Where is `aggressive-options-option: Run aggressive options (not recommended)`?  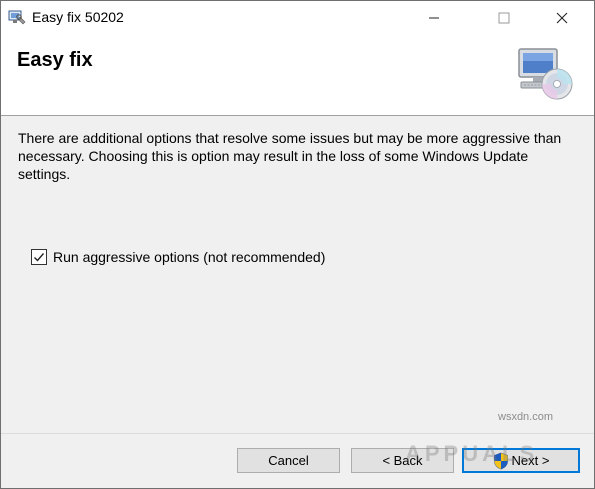 aggressive-options-option: Run aggressive options (not recommended) is located at coordinates (178, 257).